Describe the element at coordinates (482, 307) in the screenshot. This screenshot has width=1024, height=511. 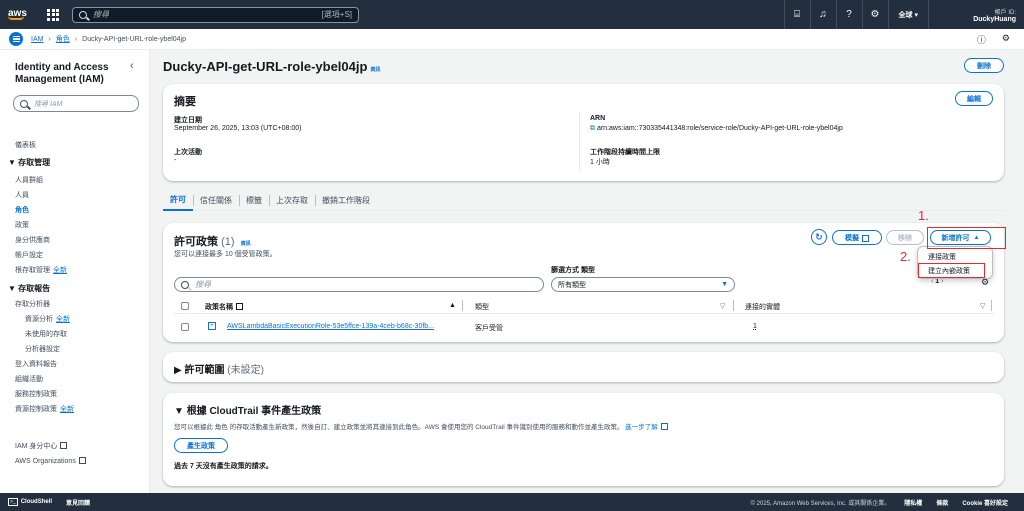
I see `column-type: 類型` at that location.